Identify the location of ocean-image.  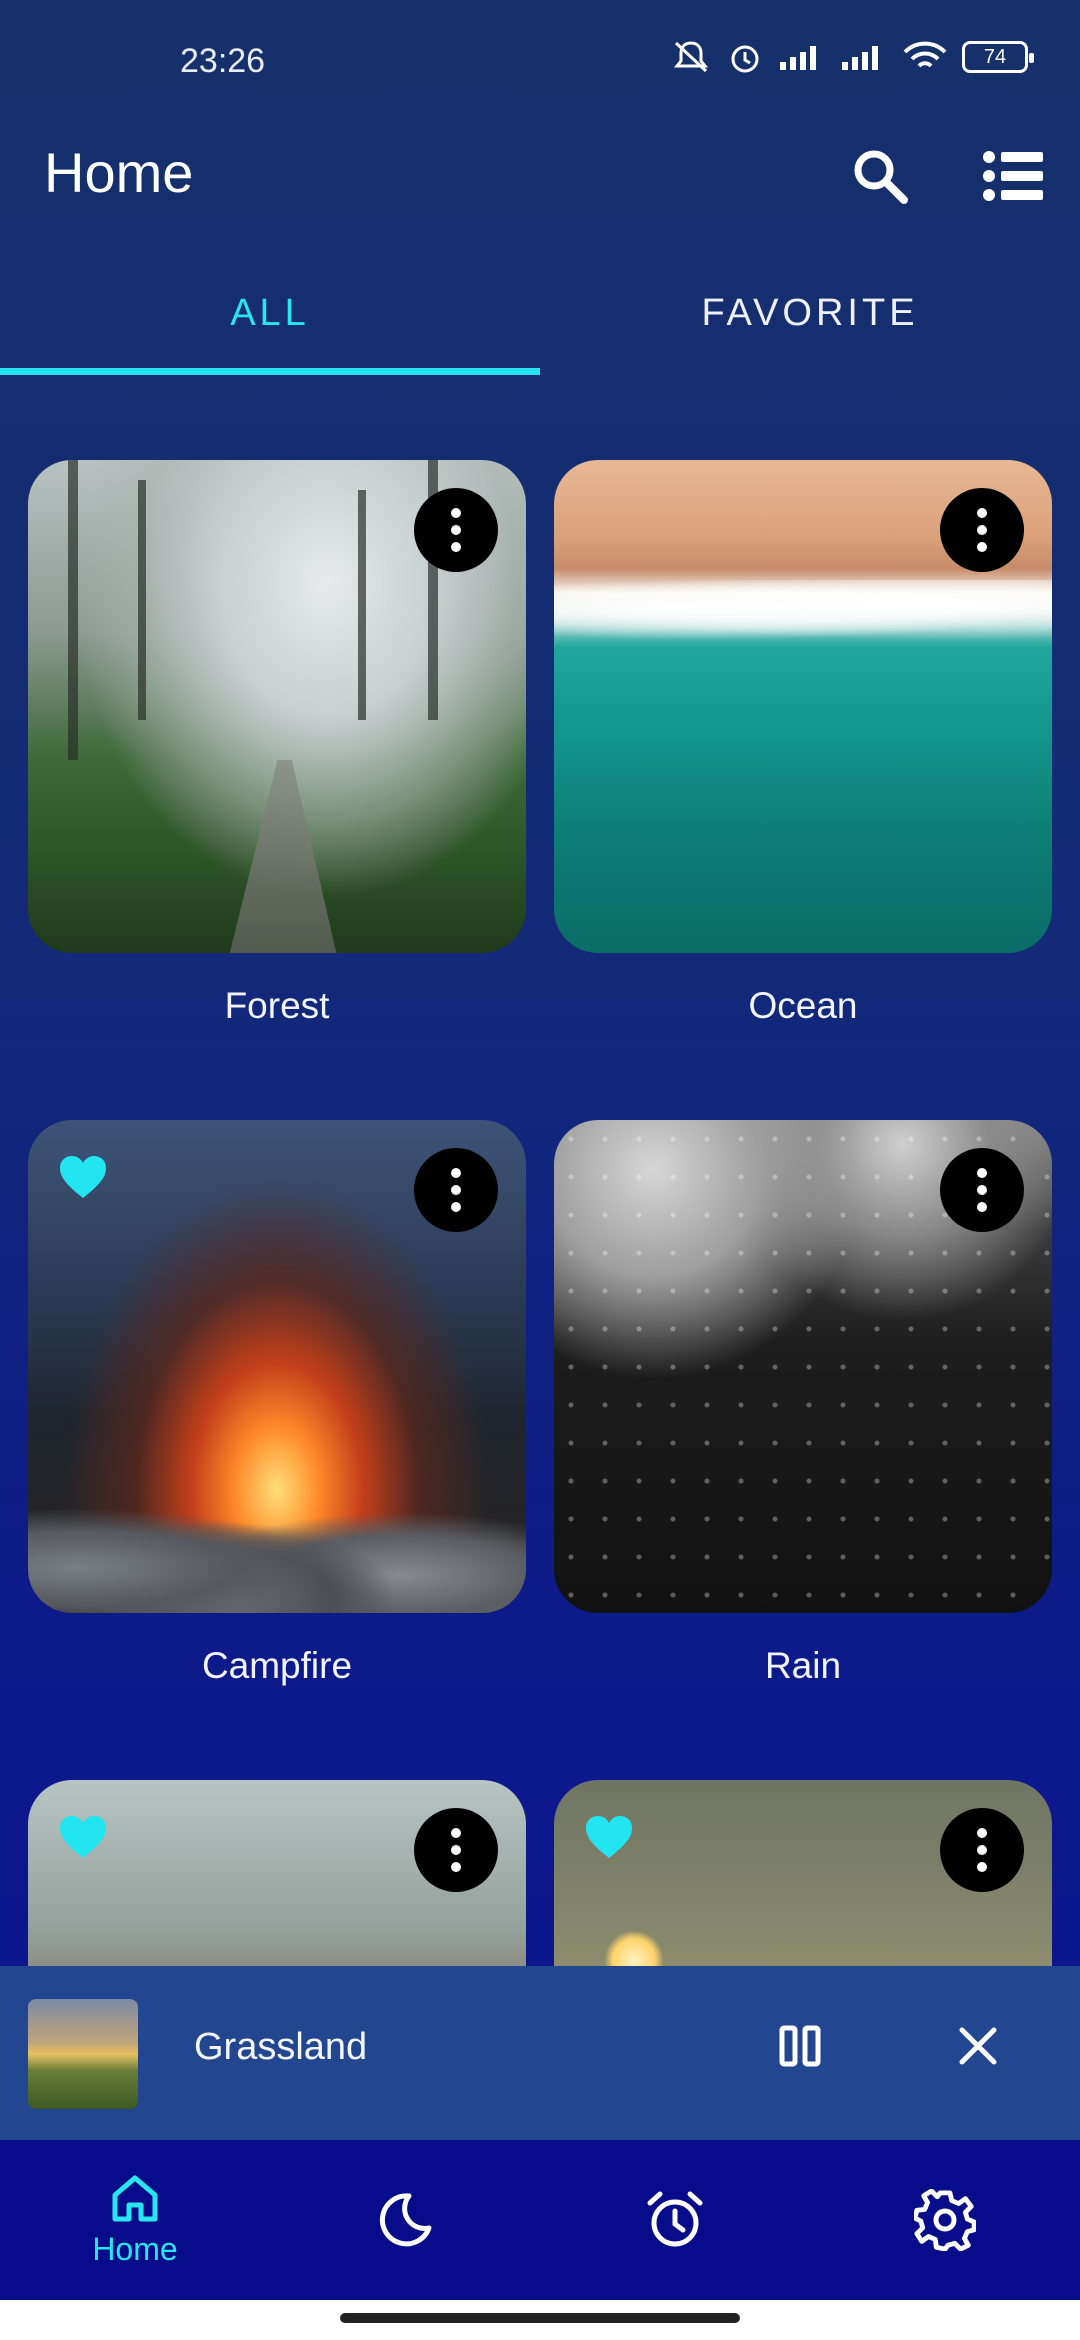
(803, 706).